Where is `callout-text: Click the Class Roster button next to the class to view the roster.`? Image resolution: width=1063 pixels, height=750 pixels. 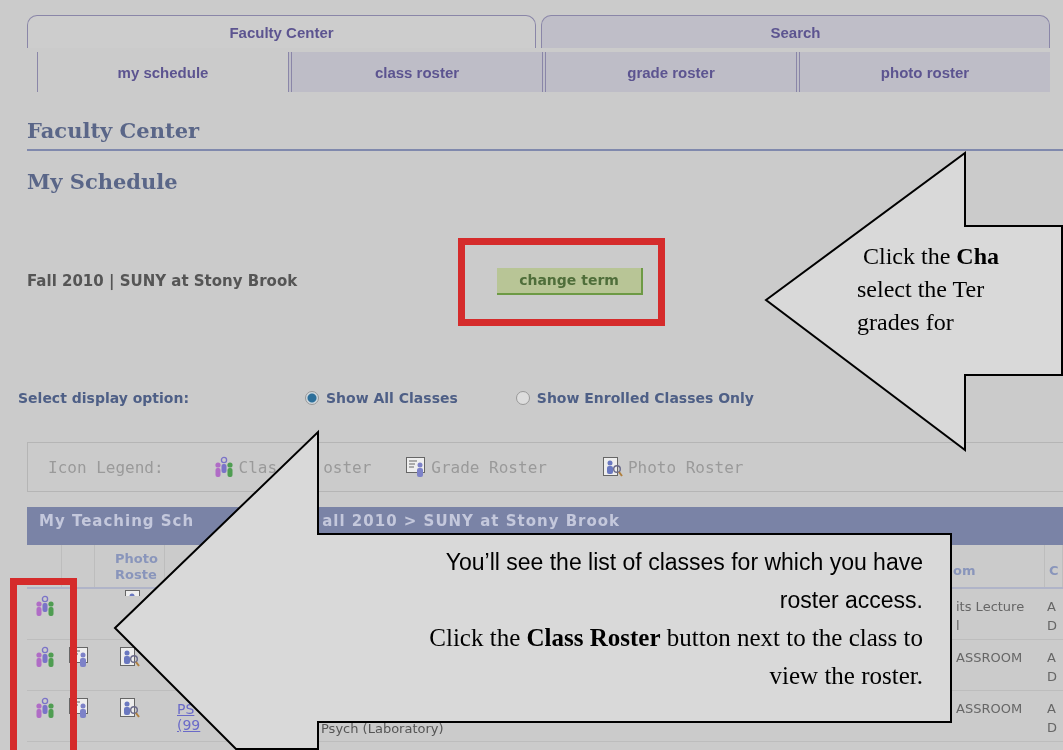
callout-text: Click the Class Roster button next to the class to view the roster. is located at coordinates (675, 657).